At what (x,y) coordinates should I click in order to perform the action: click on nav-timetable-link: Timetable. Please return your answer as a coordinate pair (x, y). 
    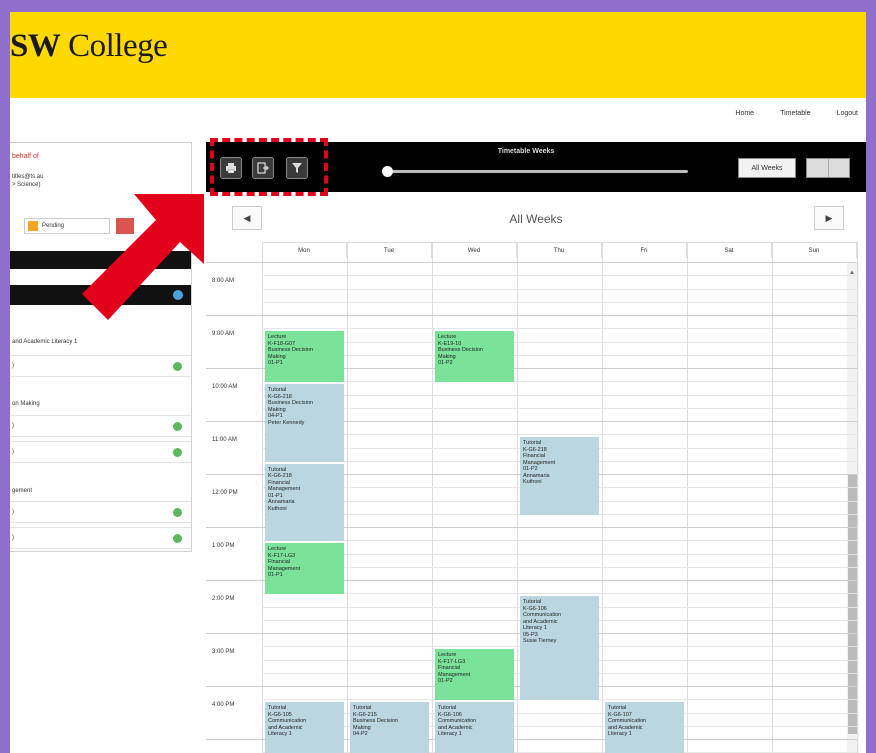
    Looking at the image, I should click on (795, 117).